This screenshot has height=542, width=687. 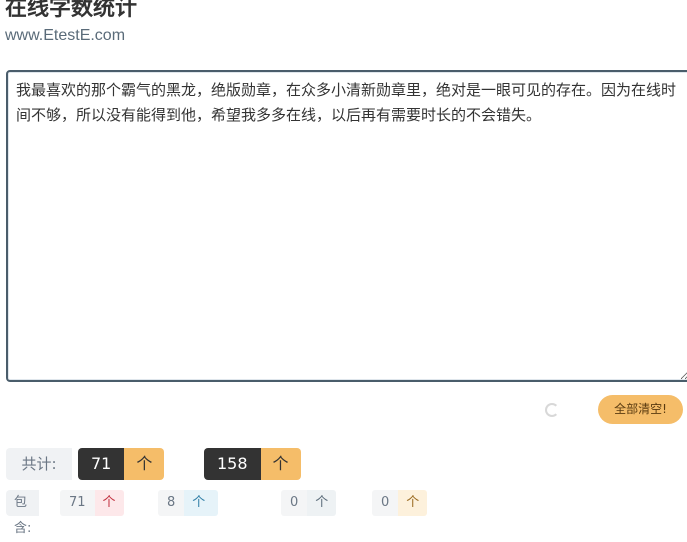 I want to click on digit-count-value: 0, so click(x=385, y=503).